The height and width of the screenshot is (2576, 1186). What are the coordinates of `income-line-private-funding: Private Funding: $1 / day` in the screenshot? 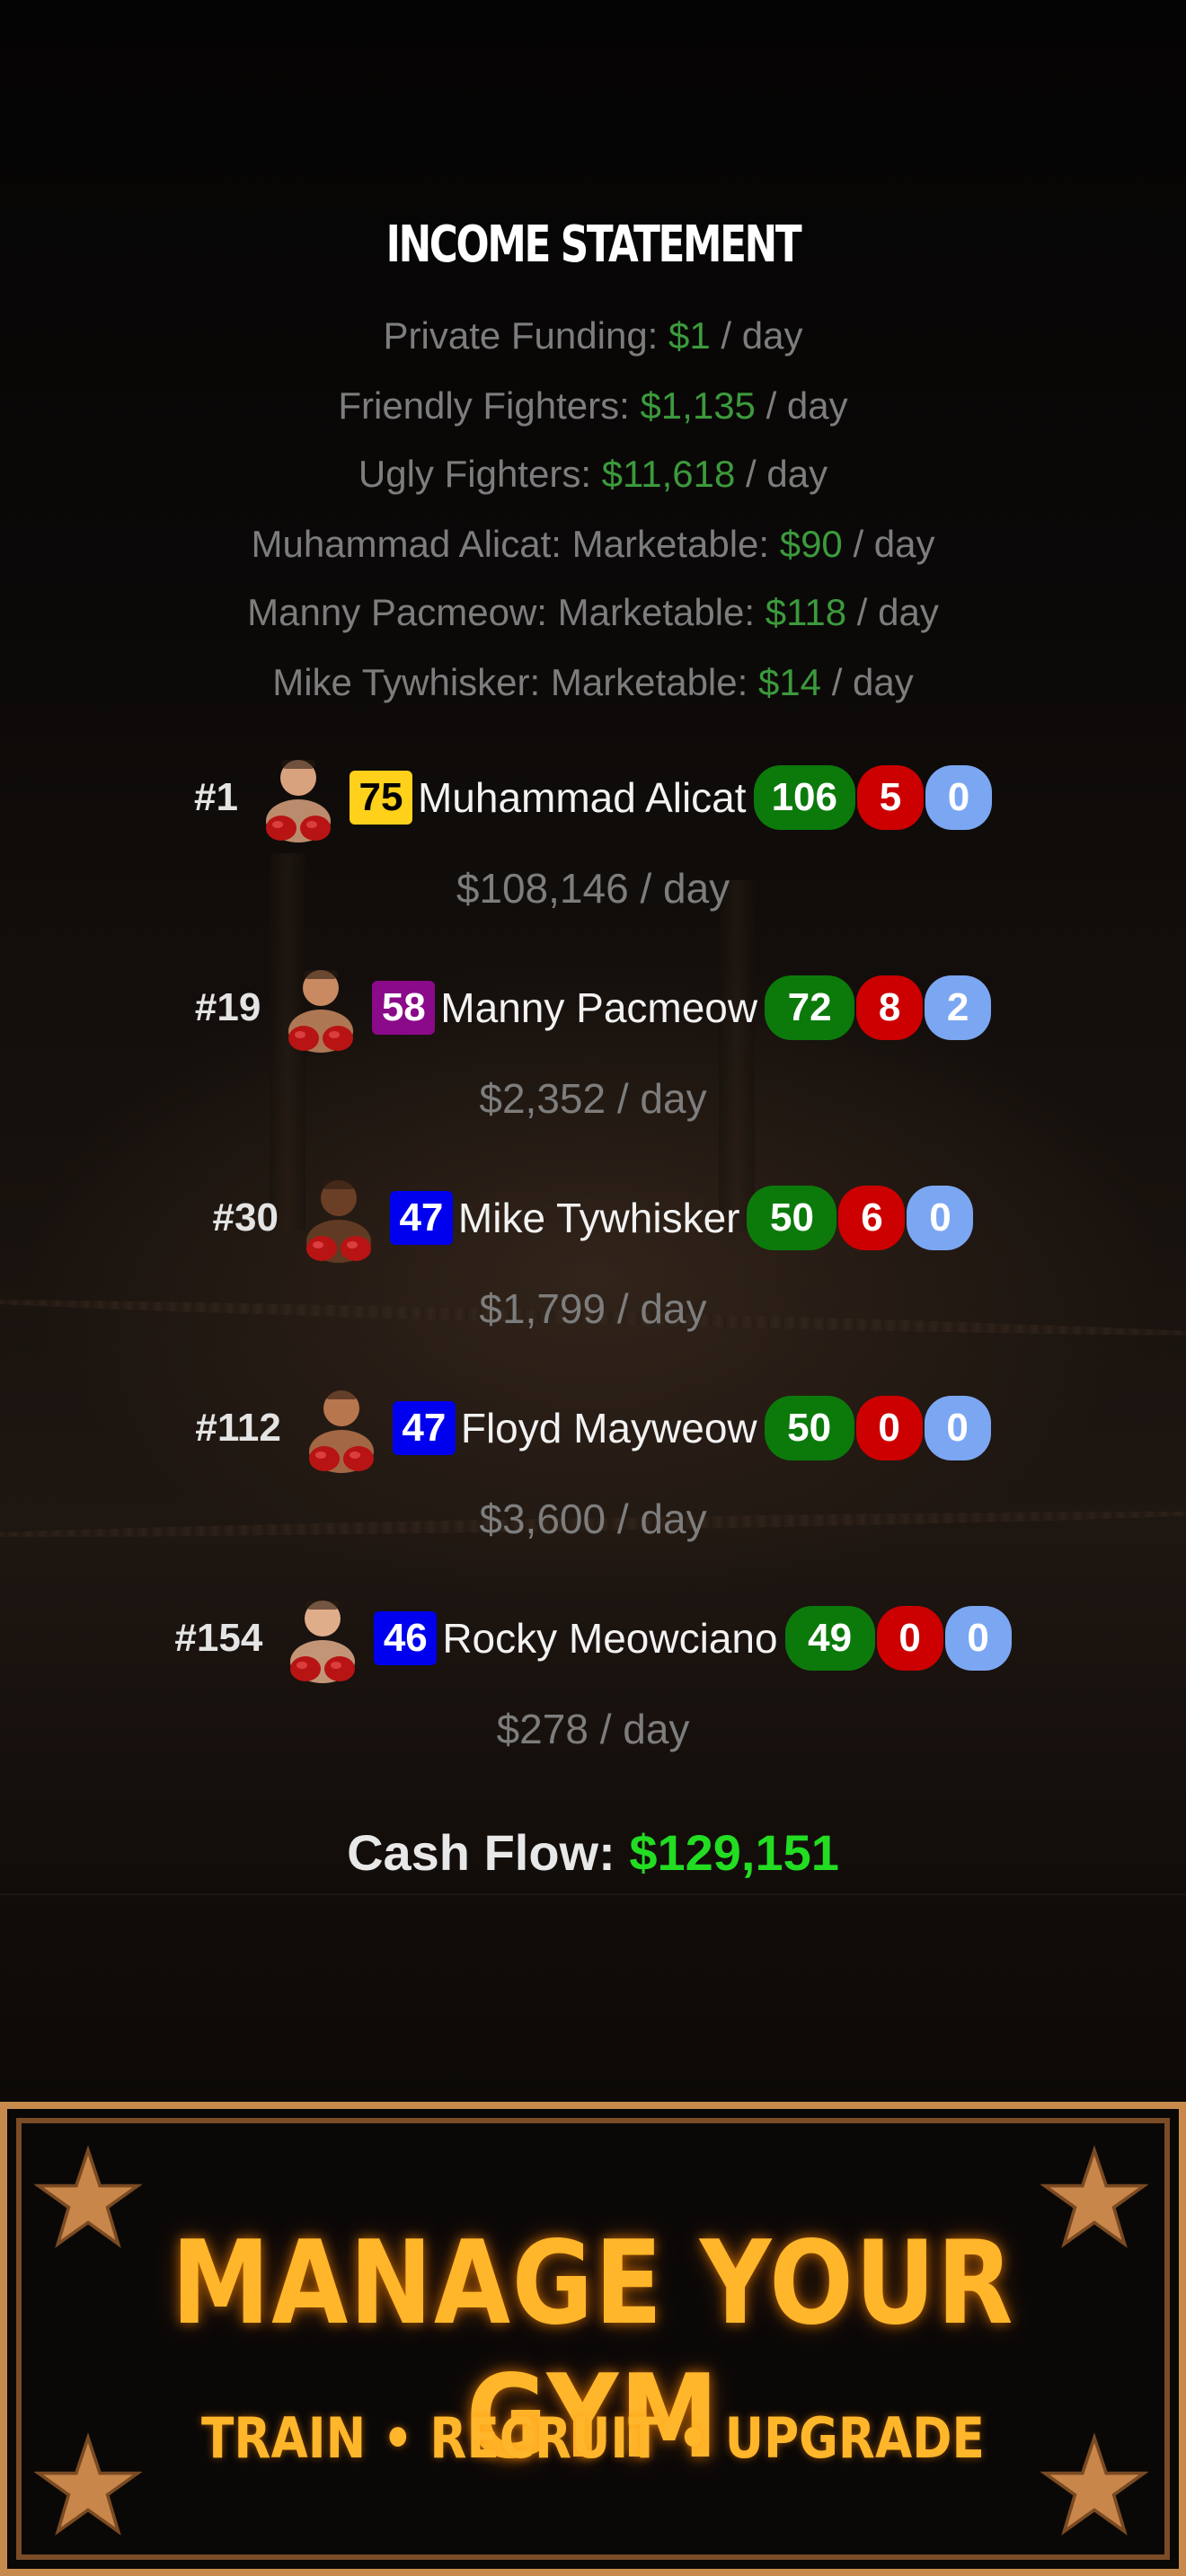 It's located at (593, 335).